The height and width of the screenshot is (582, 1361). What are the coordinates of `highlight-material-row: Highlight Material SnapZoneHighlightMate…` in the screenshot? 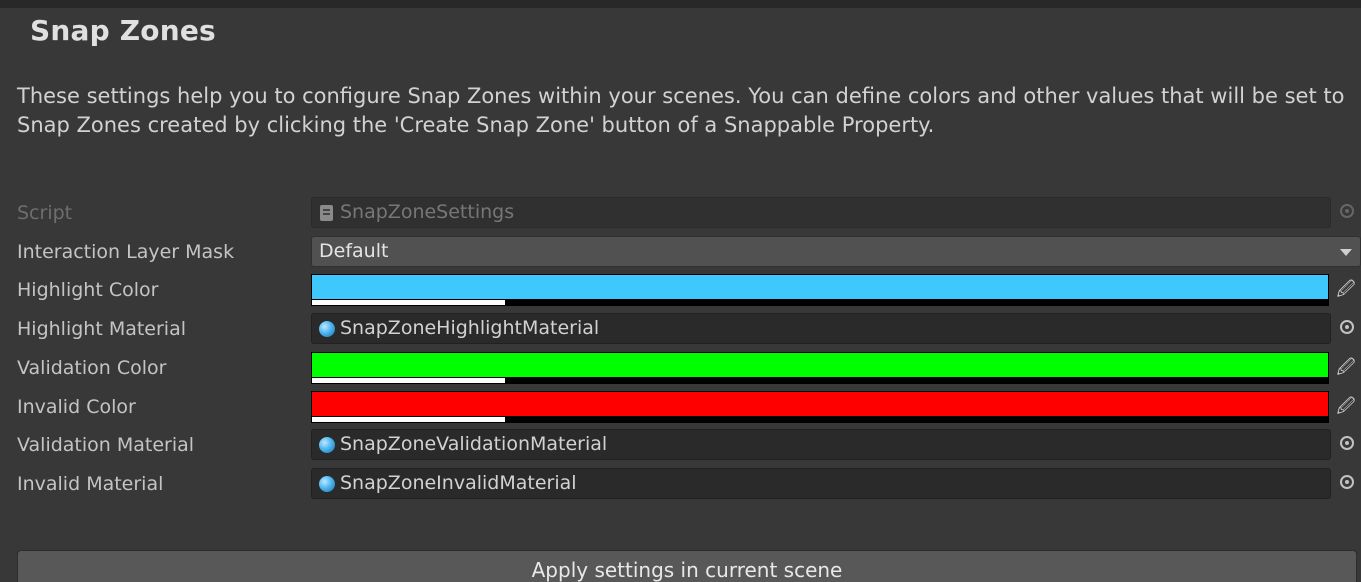 It's located at (680, 329).